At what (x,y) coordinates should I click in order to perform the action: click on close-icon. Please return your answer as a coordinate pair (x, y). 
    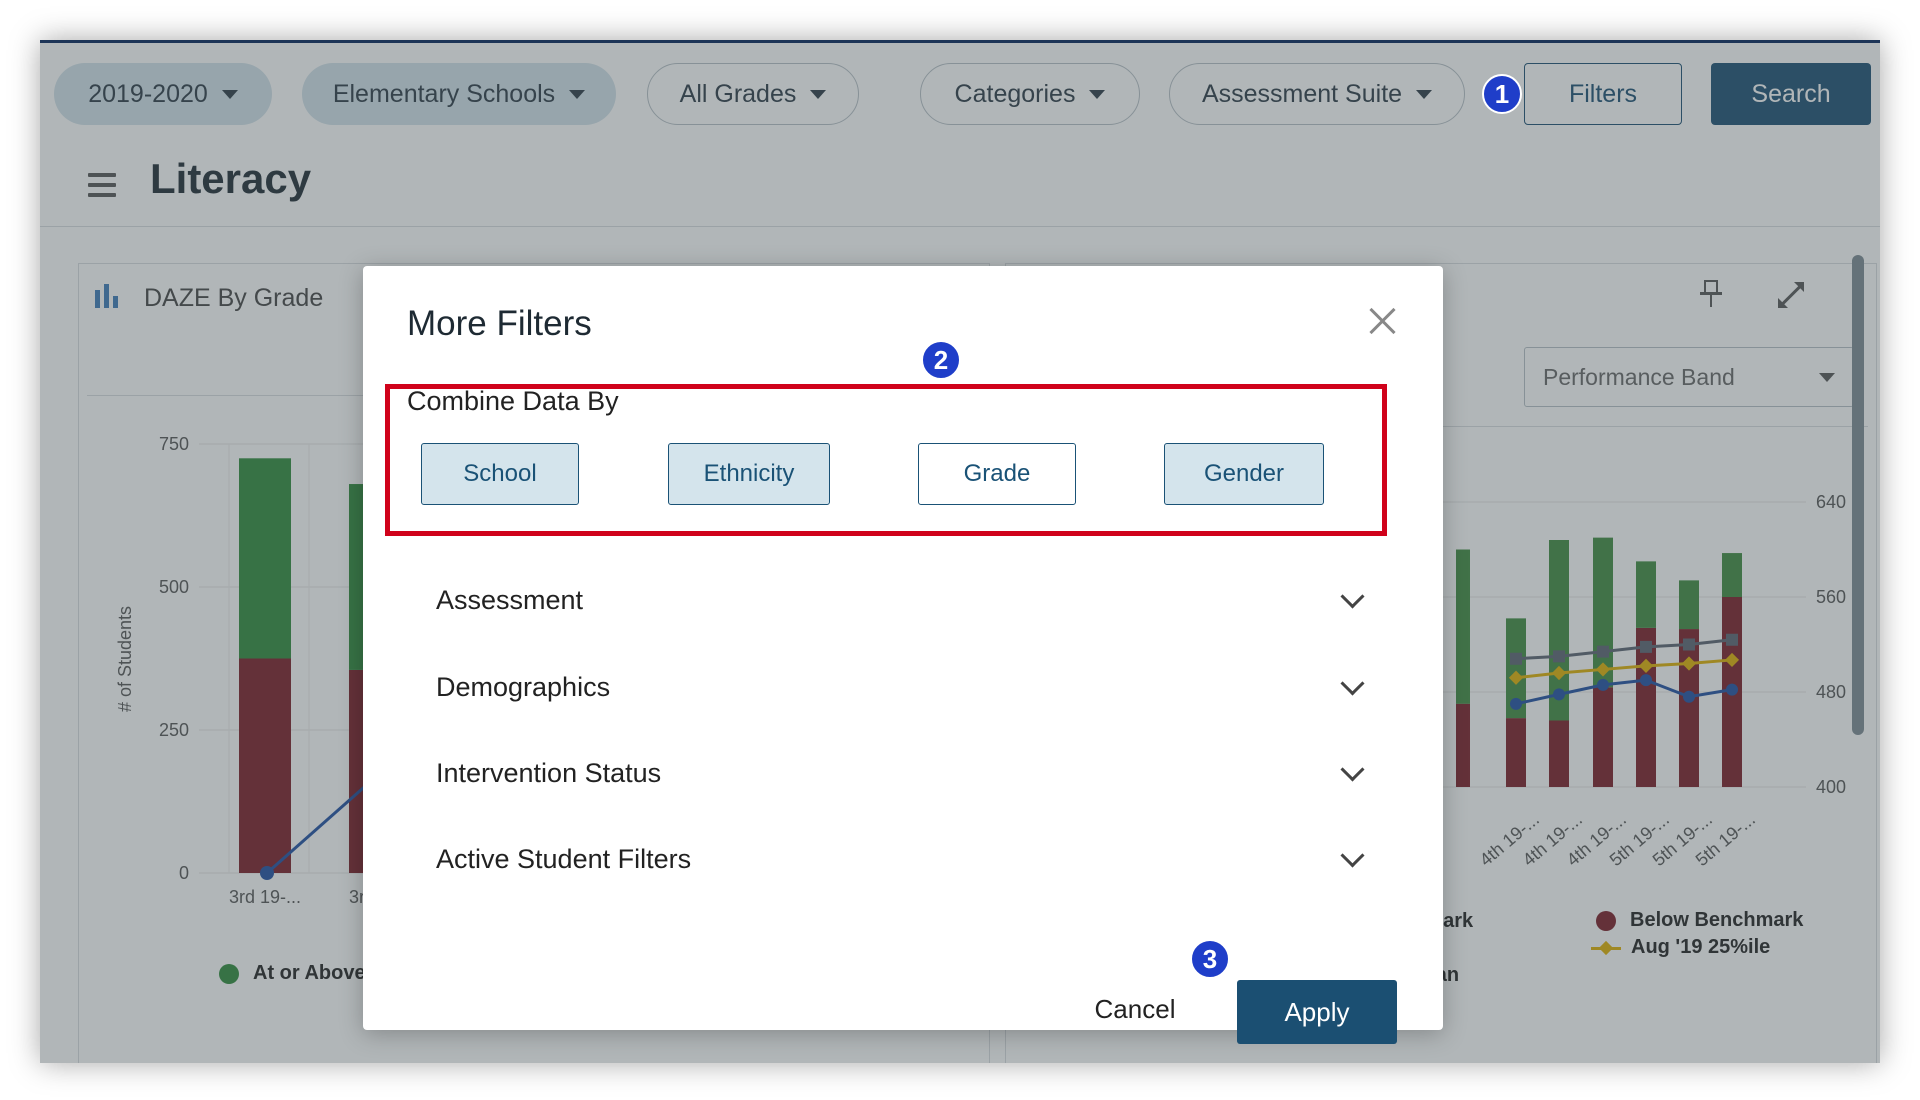
    Looking at the image, I should click on (1383, 321).